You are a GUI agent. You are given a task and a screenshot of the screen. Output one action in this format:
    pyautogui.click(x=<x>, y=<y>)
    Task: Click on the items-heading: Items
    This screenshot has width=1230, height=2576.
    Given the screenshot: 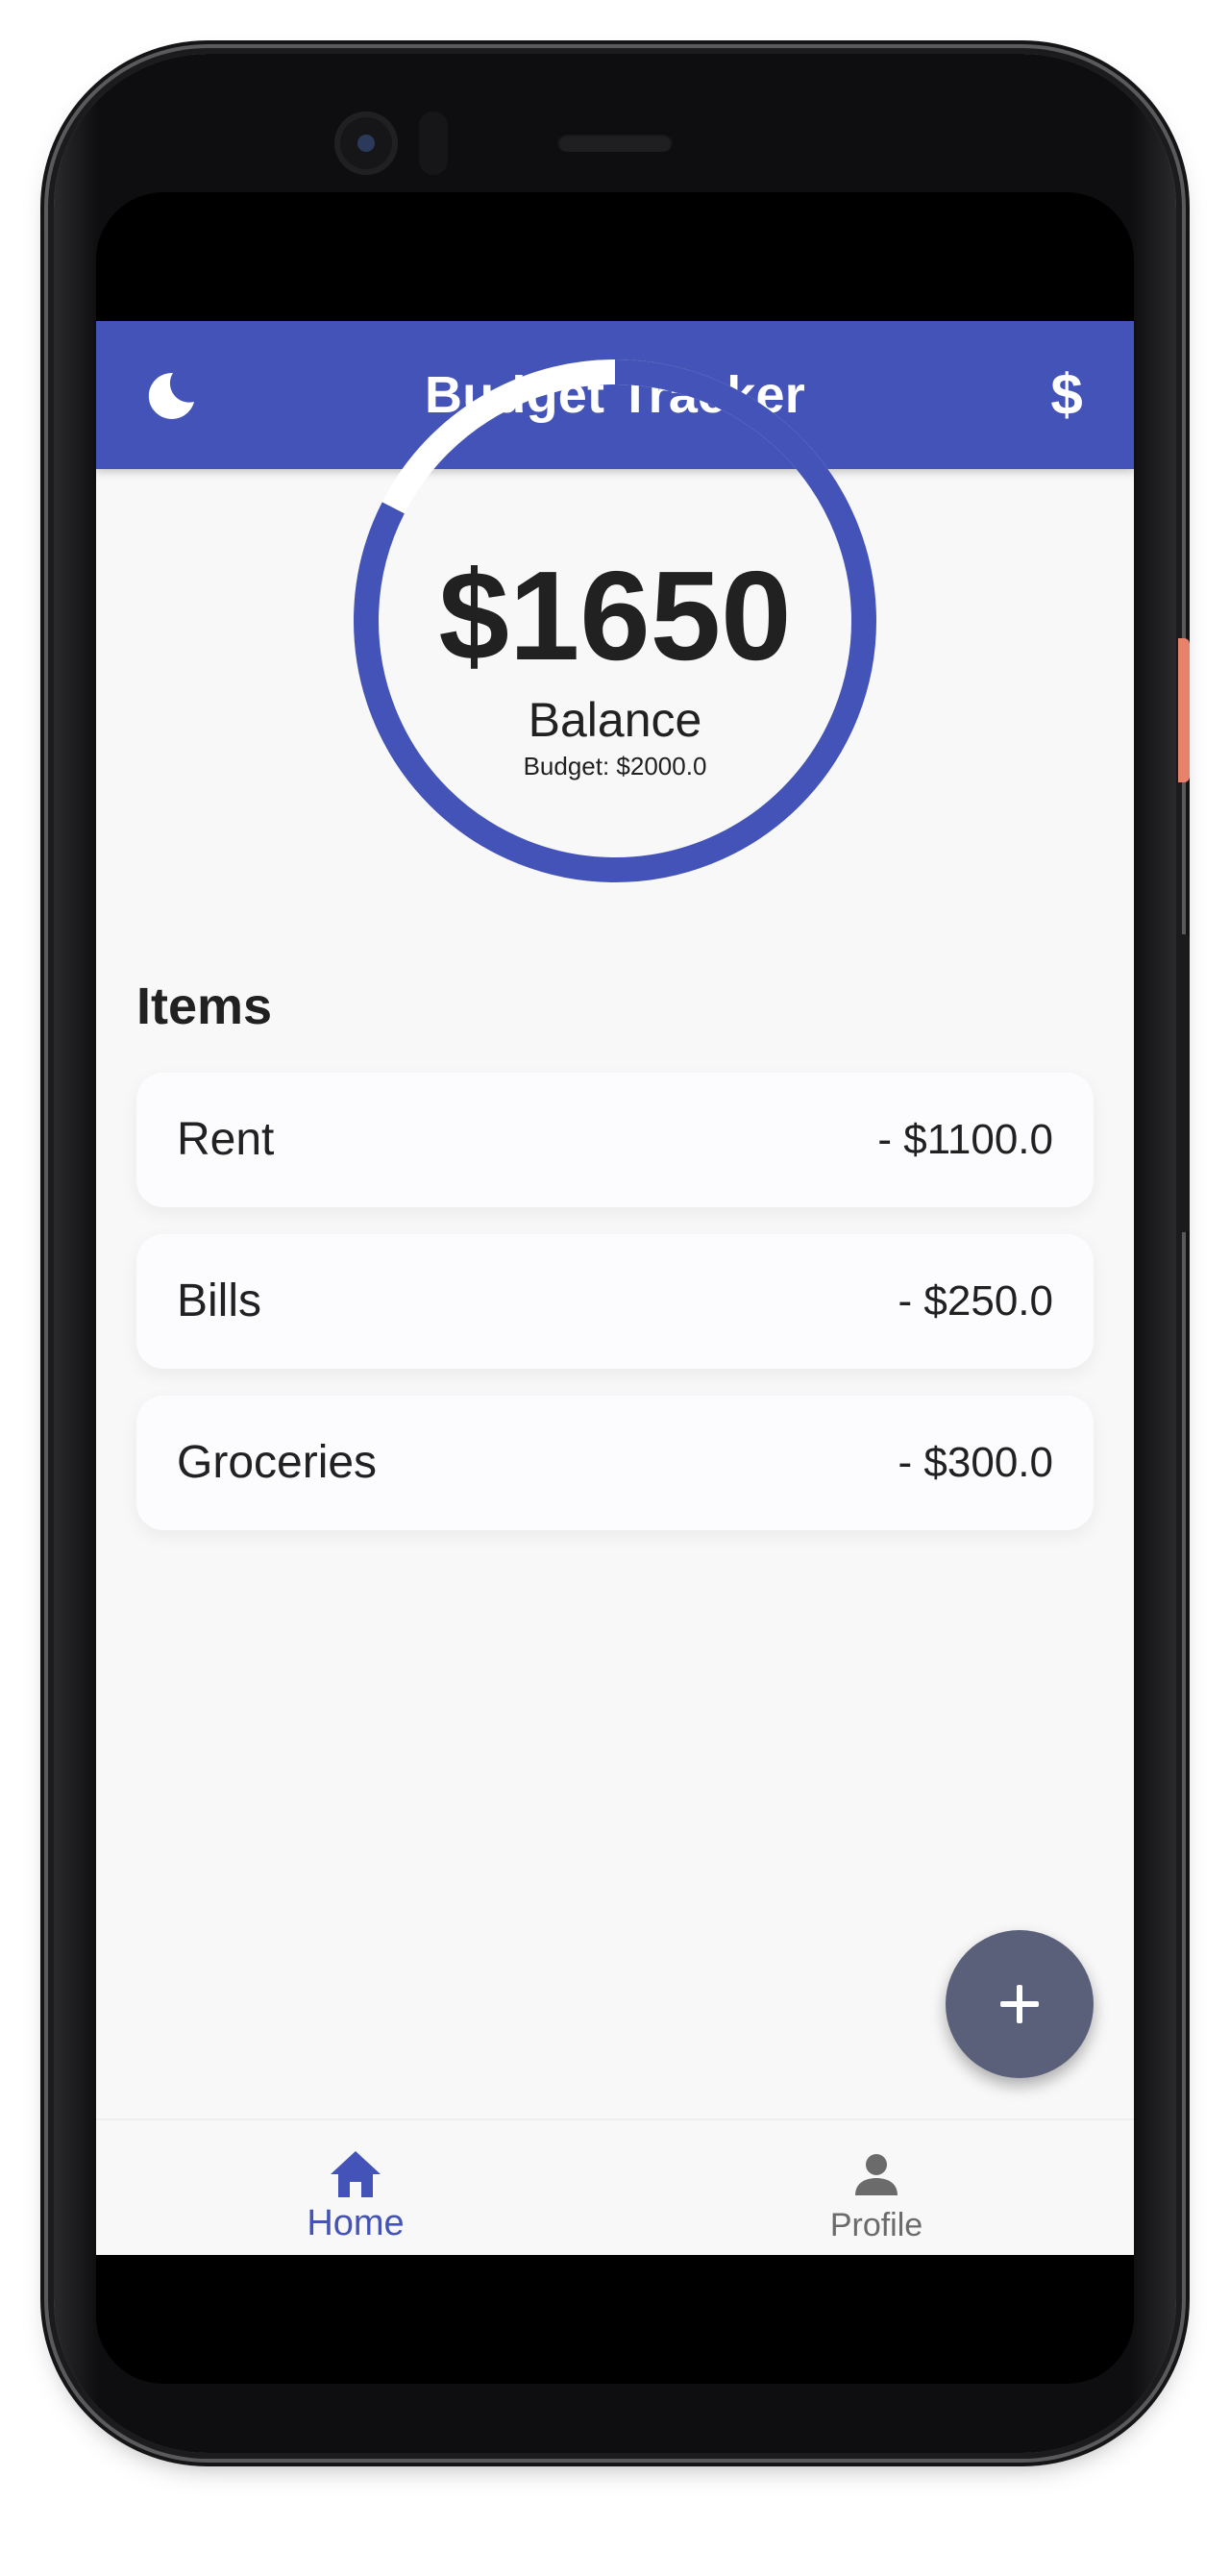 What is the action you would take?
    pyautogui.click(x=205, y=1006)
    